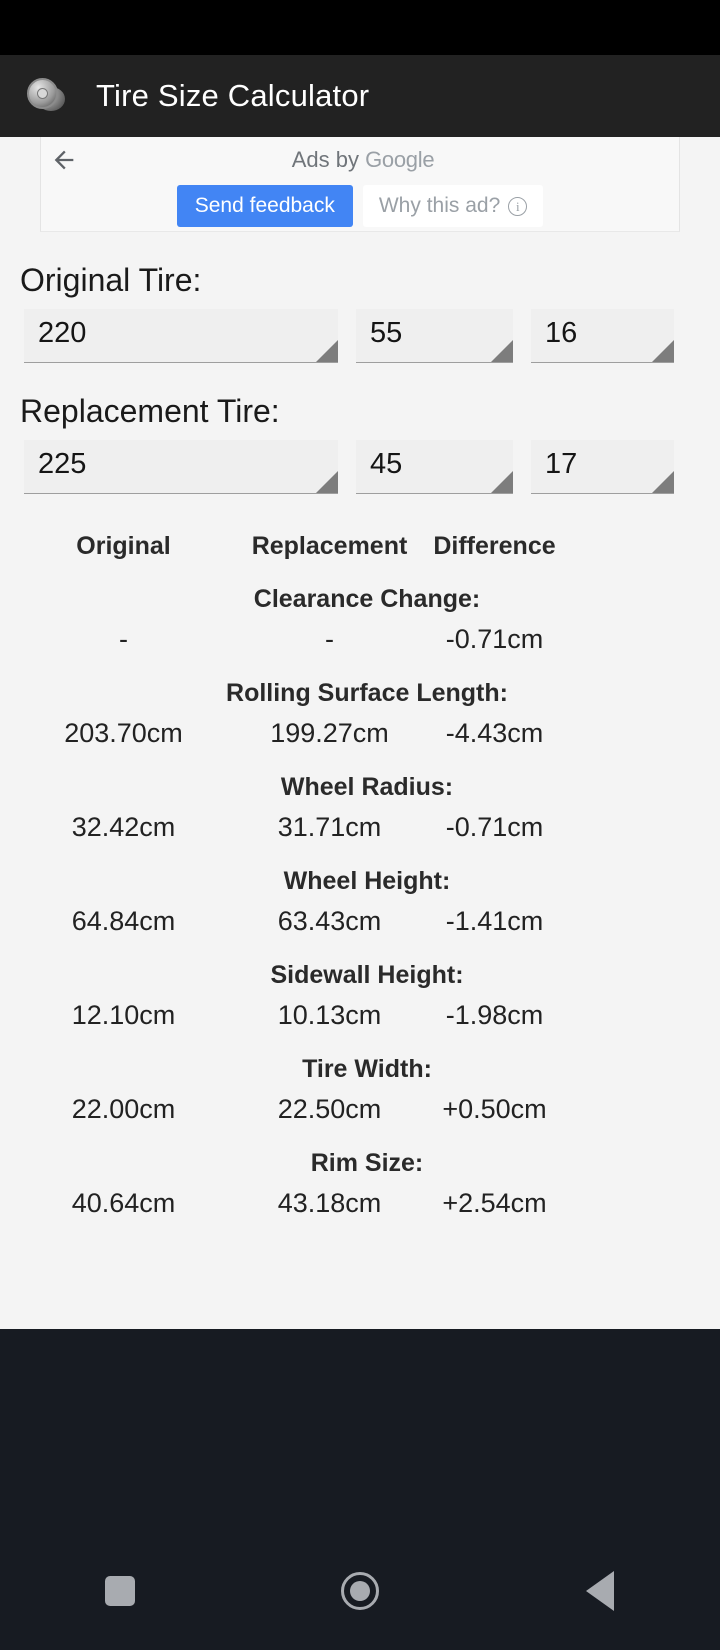  I want to click on result-cell-replacement: 199.27cm, so click(329, 733).